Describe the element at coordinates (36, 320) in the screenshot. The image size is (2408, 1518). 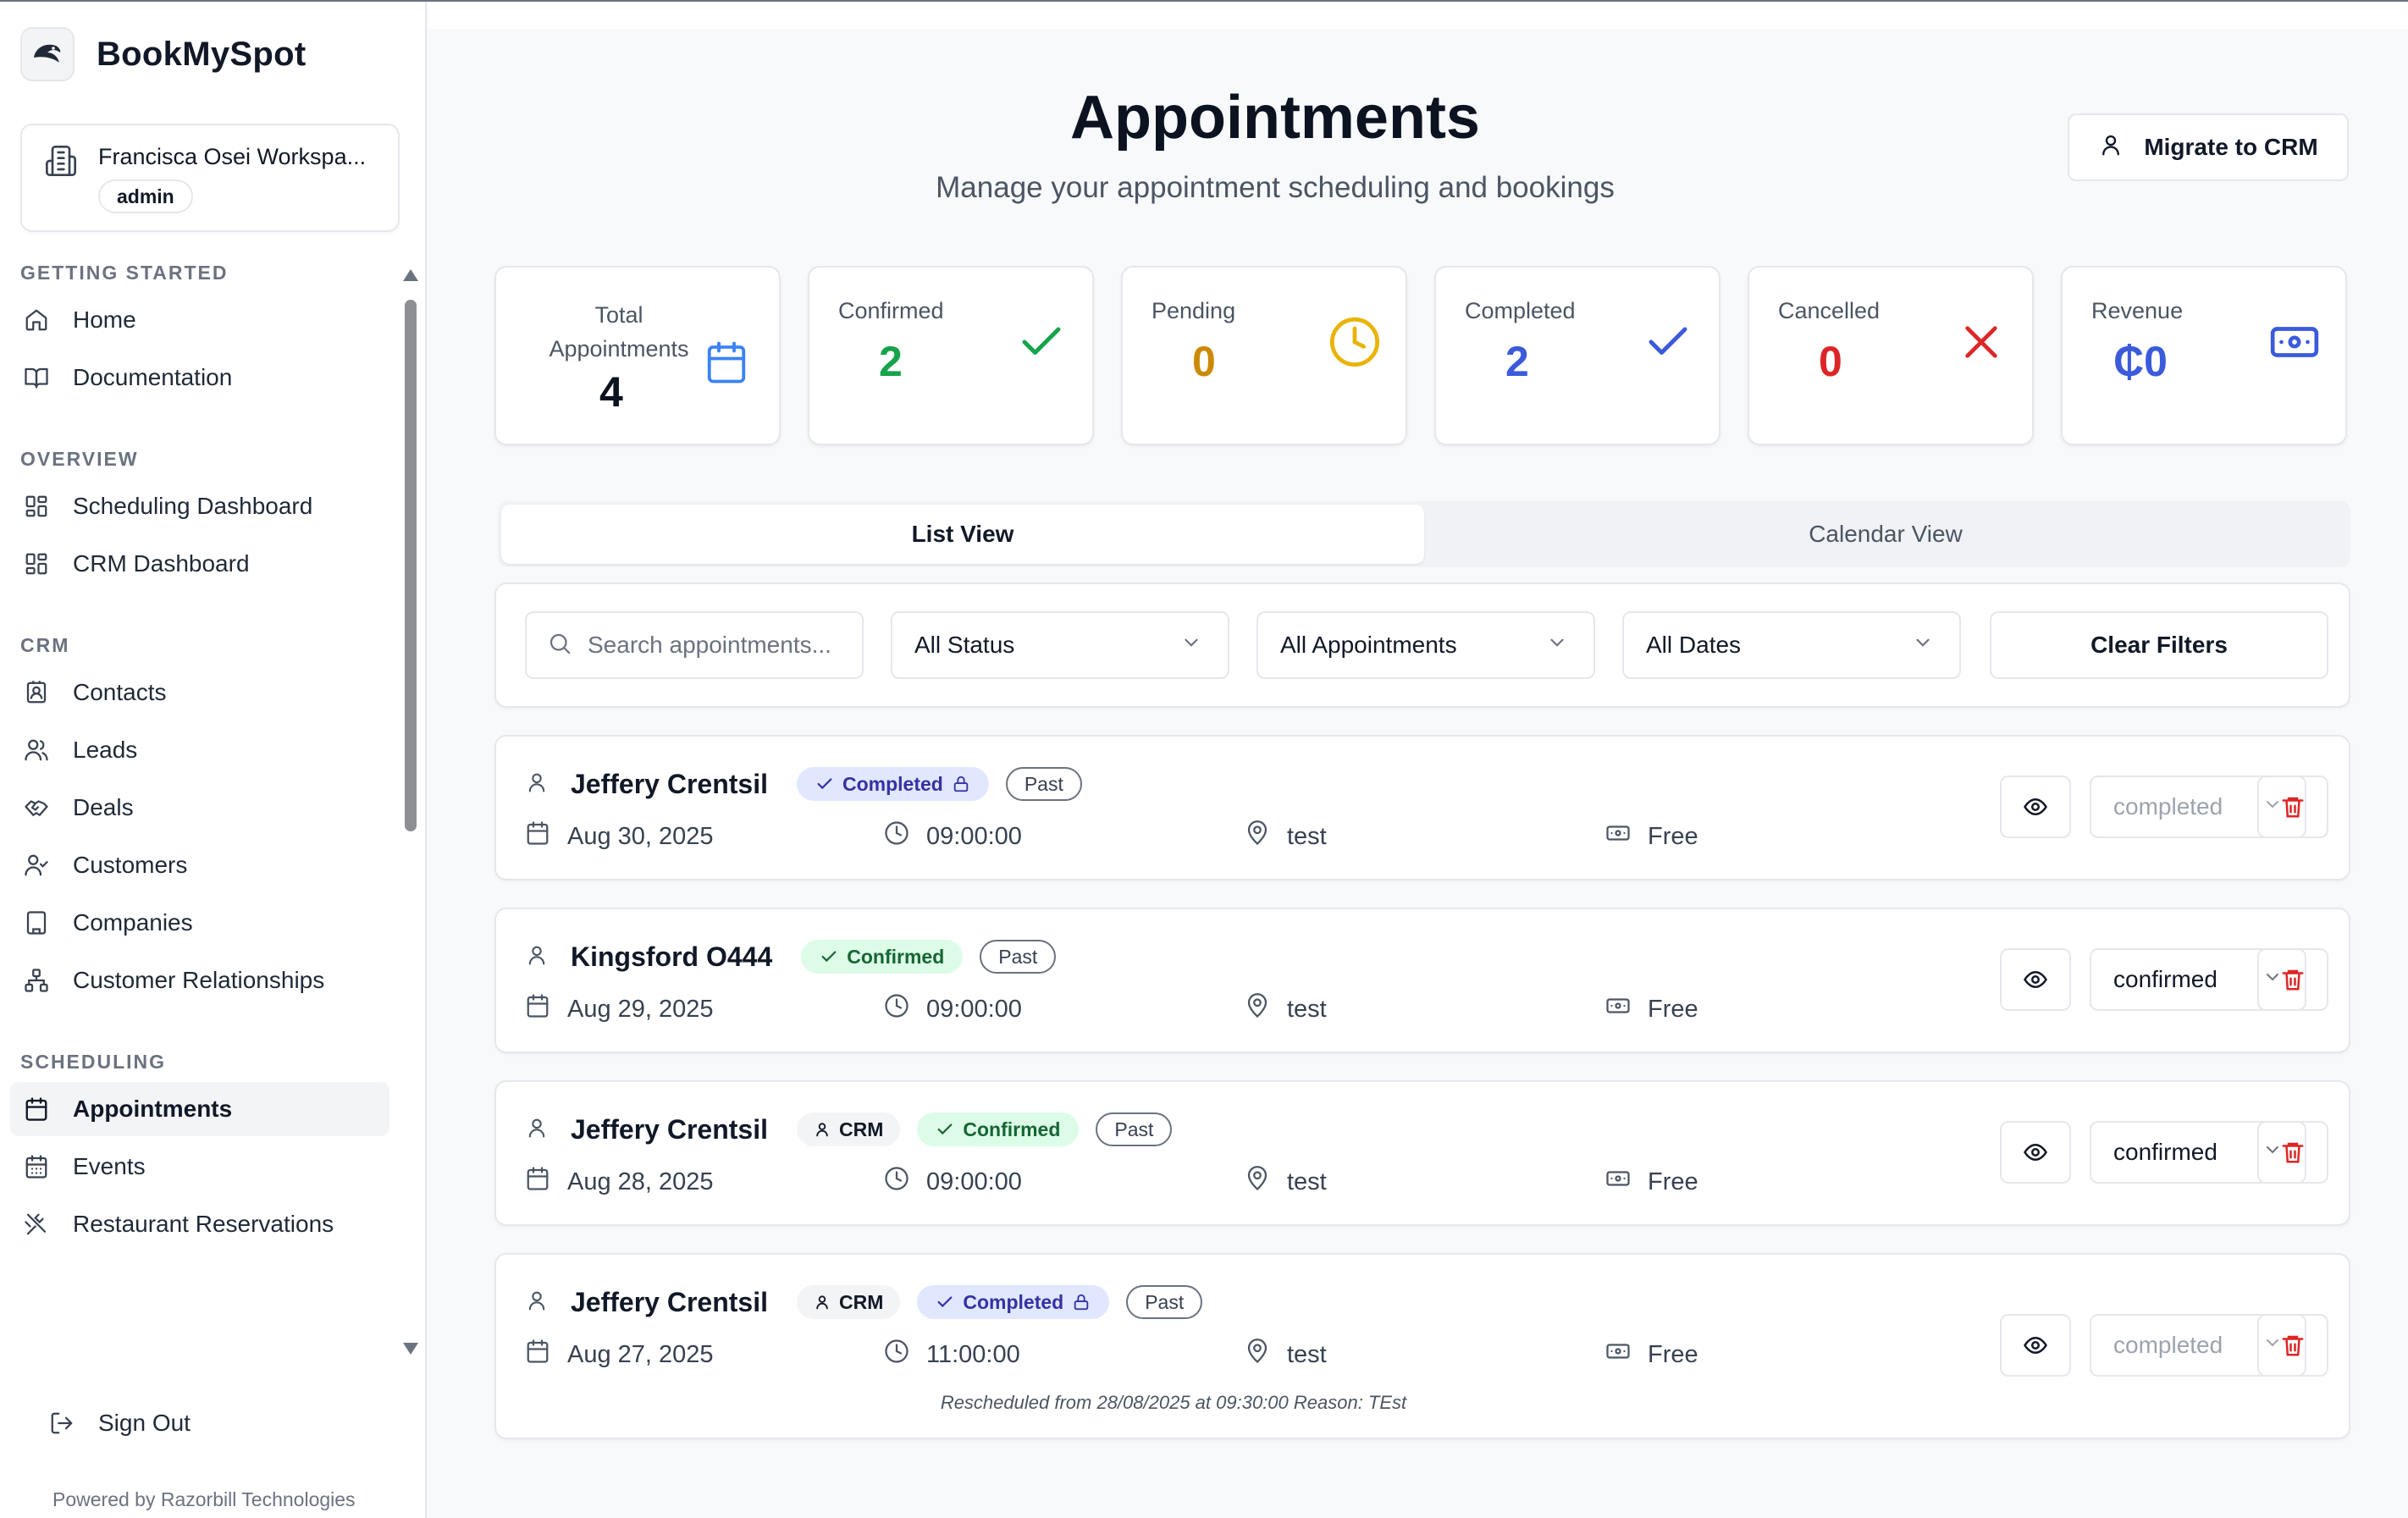
I see `home-icon` at that location.